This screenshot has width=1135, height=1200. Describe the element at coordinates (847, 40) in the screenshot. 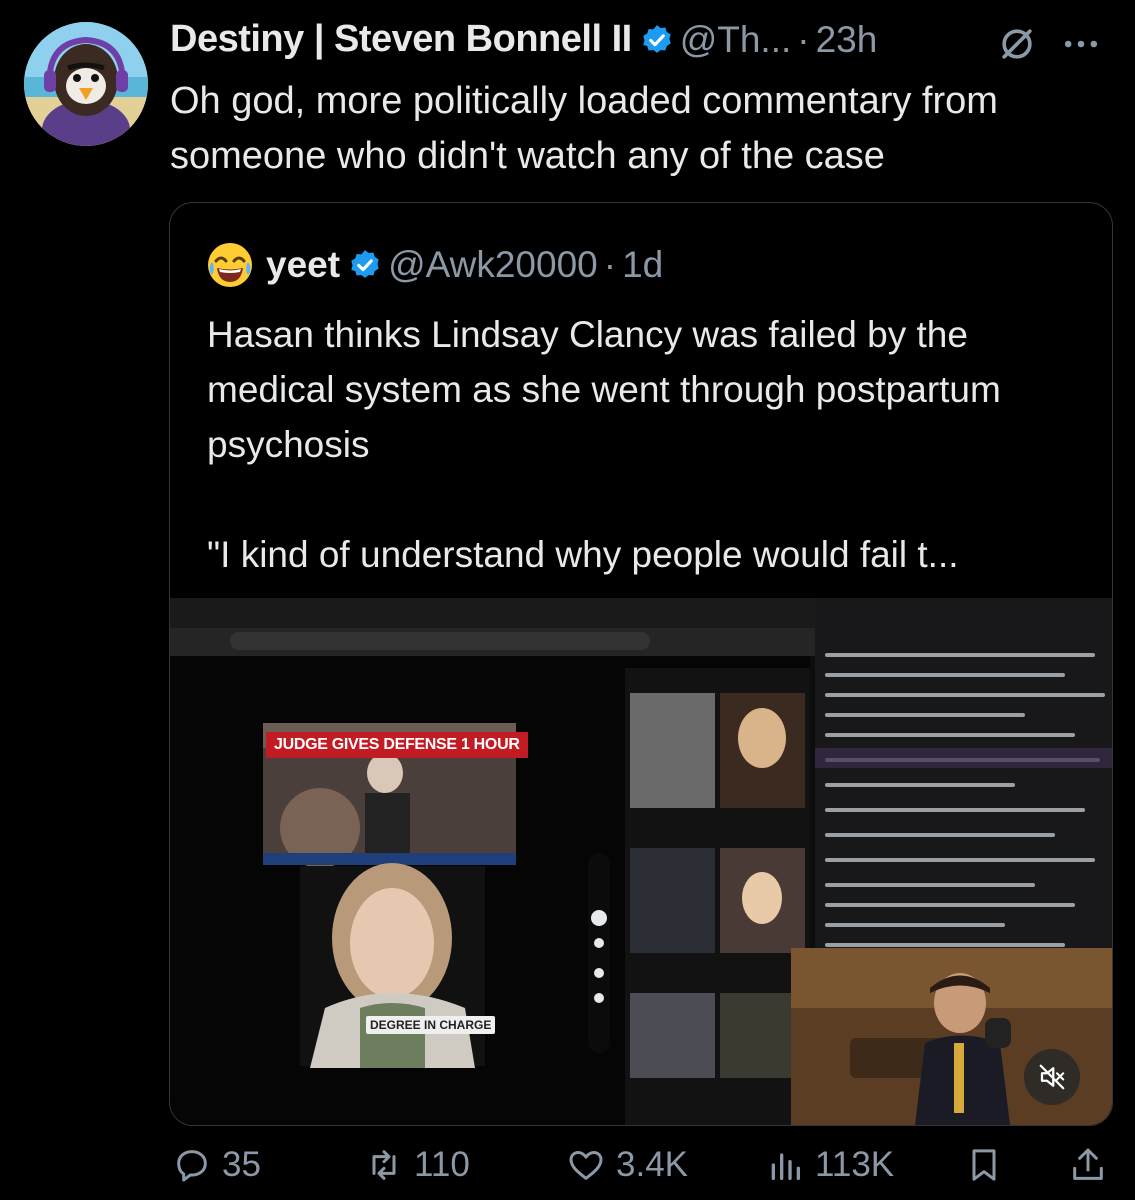

I see `tweet-timestamp: 23h` at that location.